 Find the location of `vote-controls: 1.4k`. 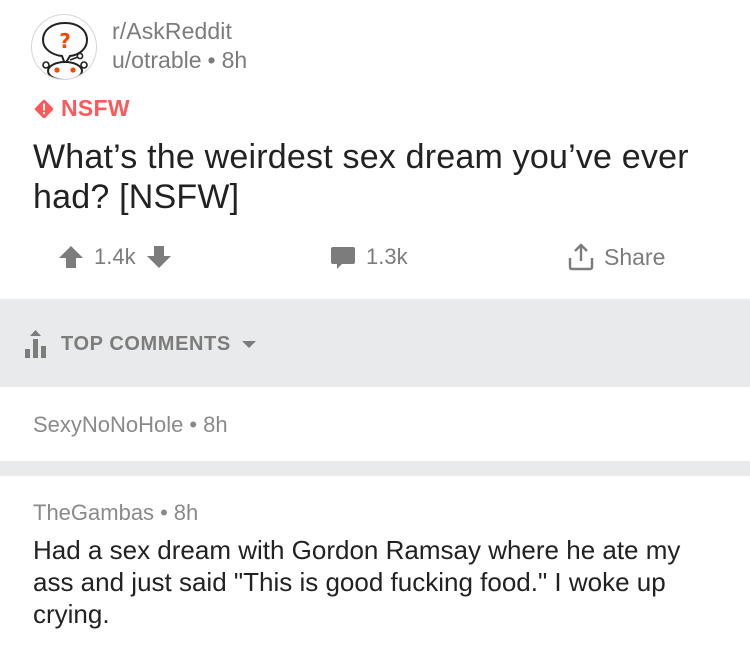

vote-controls: 1.4k is located at coordinates (115, 257).